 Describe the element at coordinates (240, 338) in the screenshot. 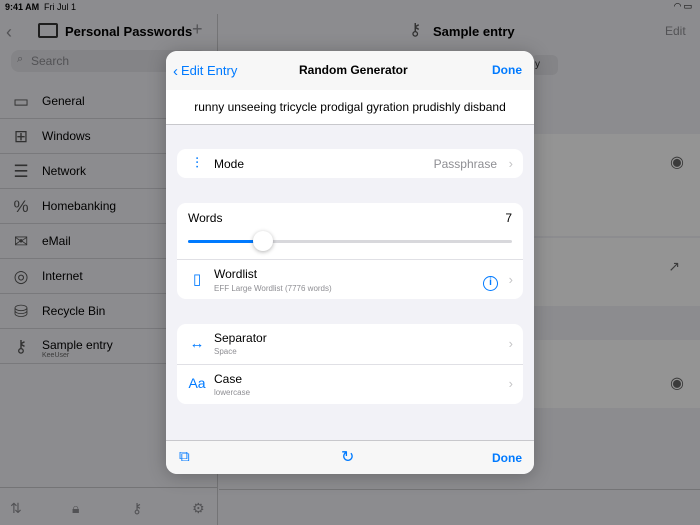

I see `separator-label: Separator` at that location.